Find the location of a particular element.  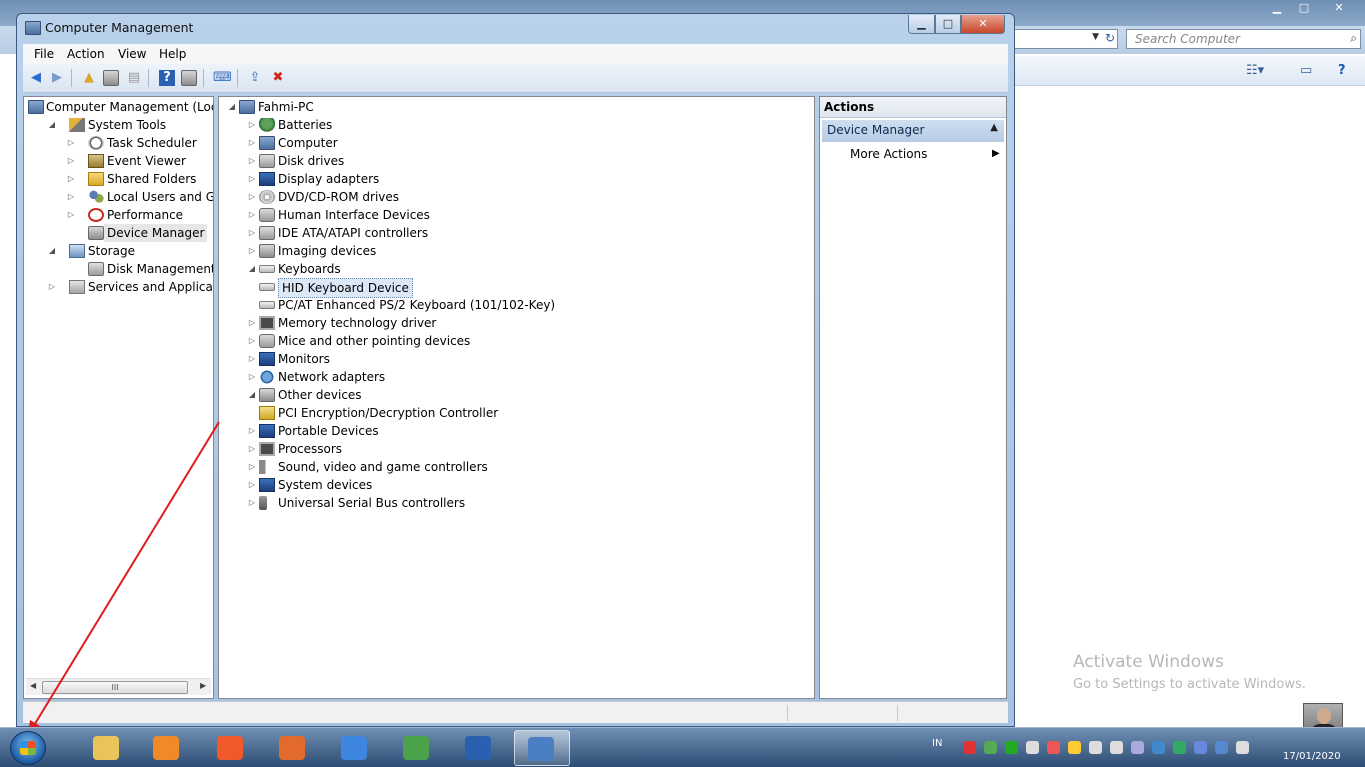

tree-item: ▷ Task Scheduler is located at coordinates (118, 143).